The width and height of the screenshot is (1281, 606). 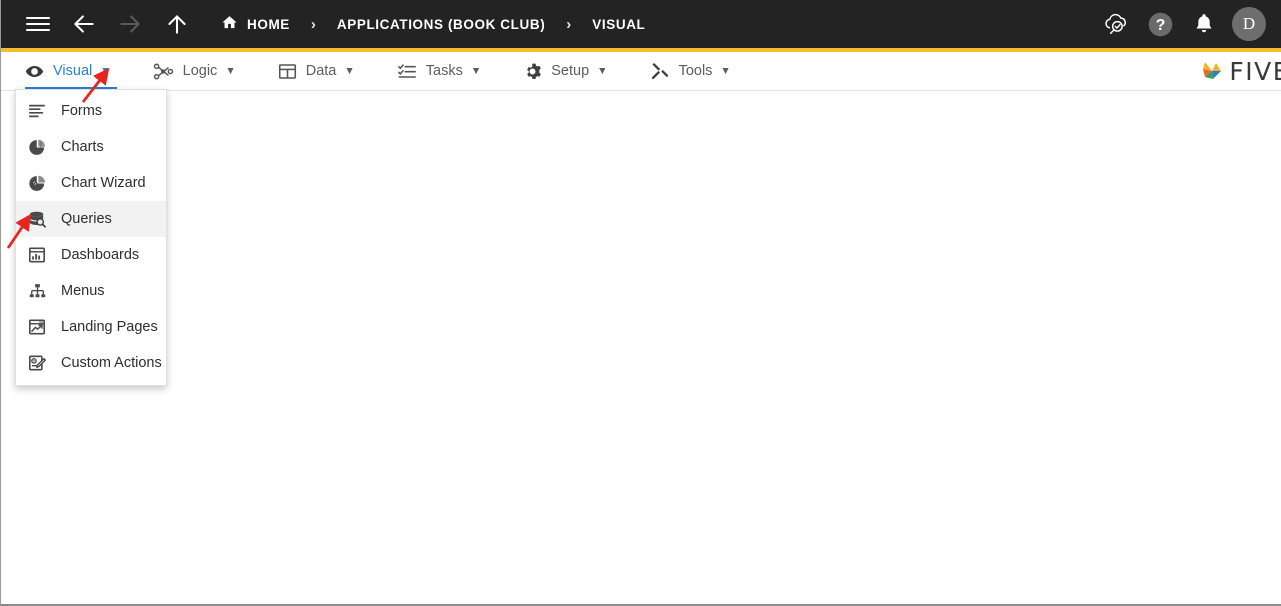 I want to click on menu-item-label: Chart Wizard, so click(x=103, y=183).